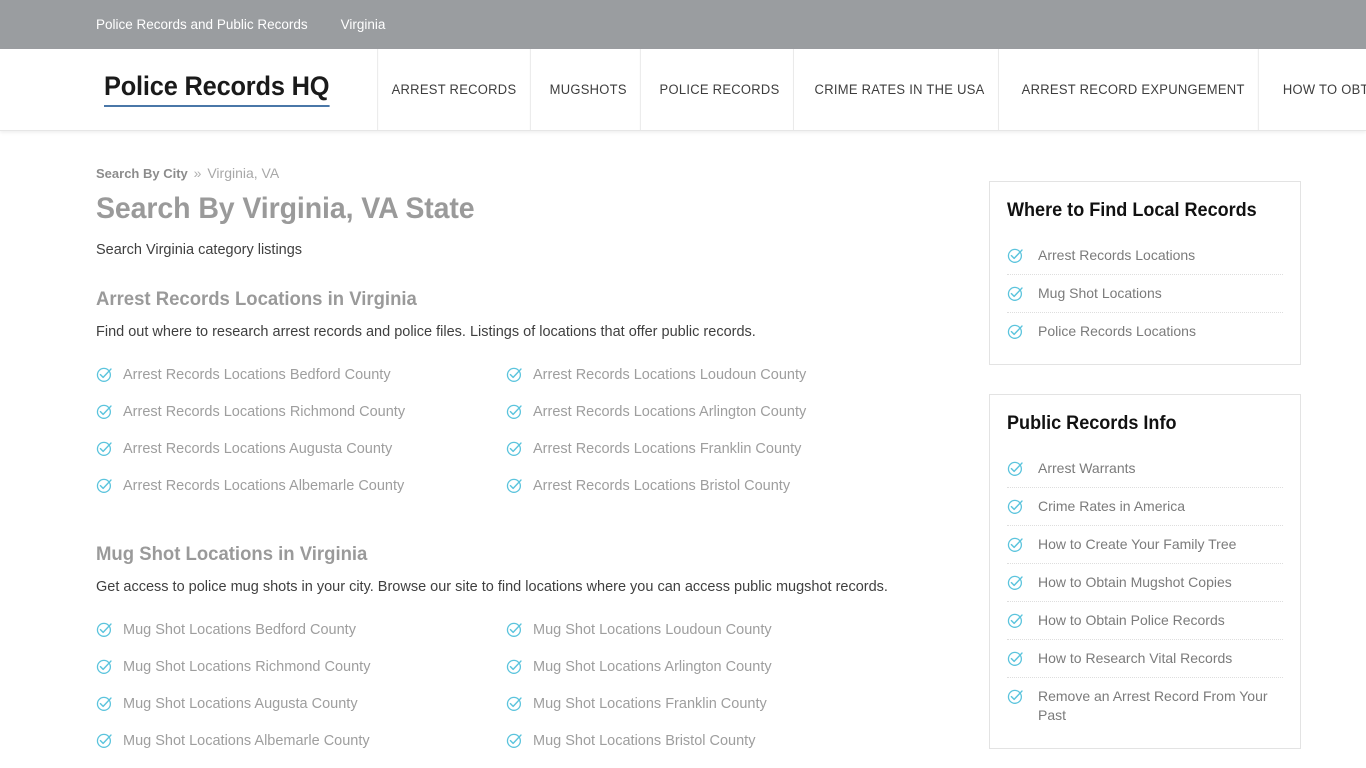 The image size is (1366, 768). I want to click on list-item: Arrest Records Locations Bristol County, so click(711, 486).